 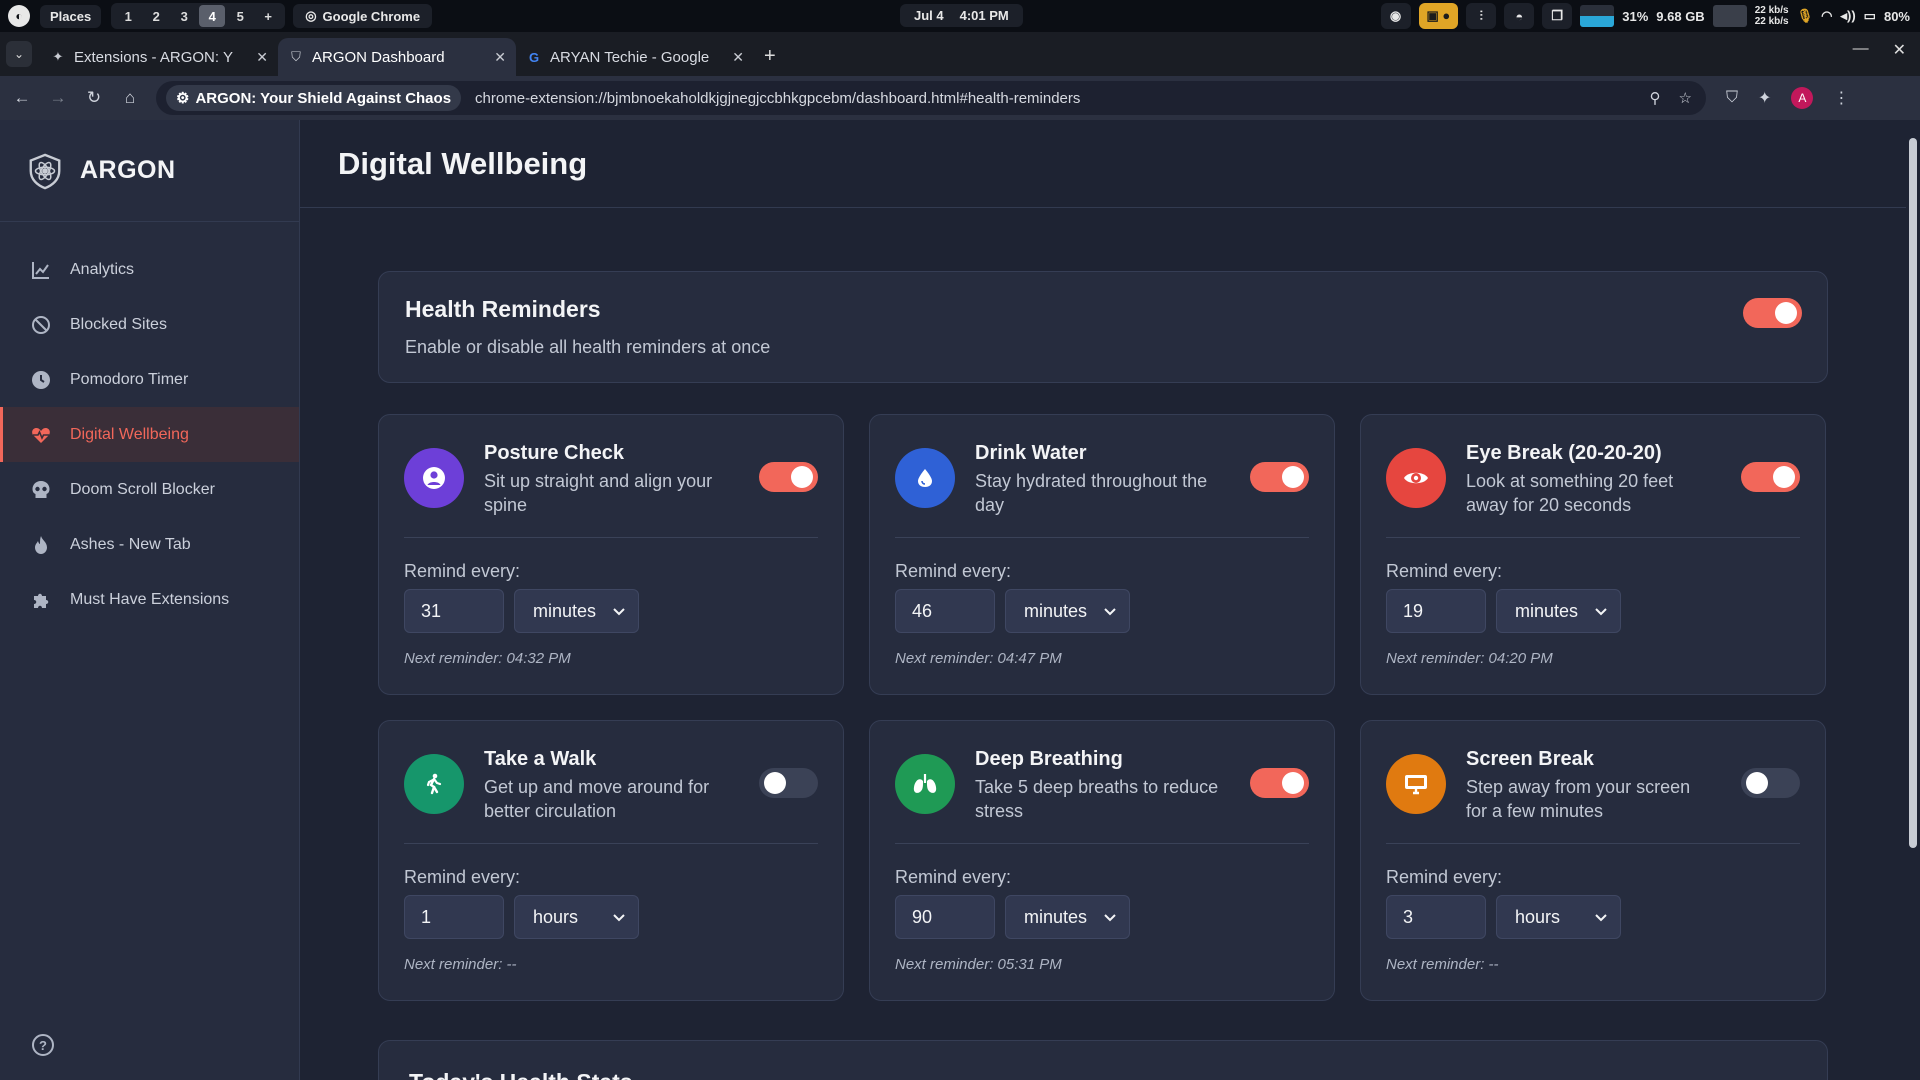 I want to click on menu-kebab-icon: ⋮, so click(x=1841, y=98).